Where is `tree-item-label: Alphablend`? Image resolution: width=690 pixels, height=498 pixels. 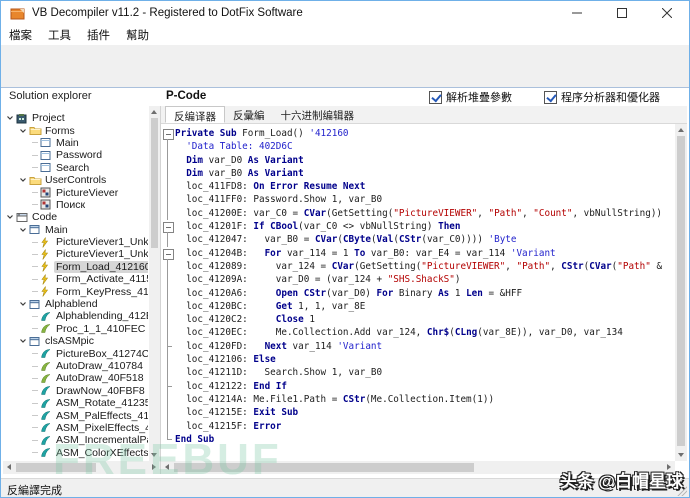
tree-item-label: Alphablend is located at coordinates (71, 304).